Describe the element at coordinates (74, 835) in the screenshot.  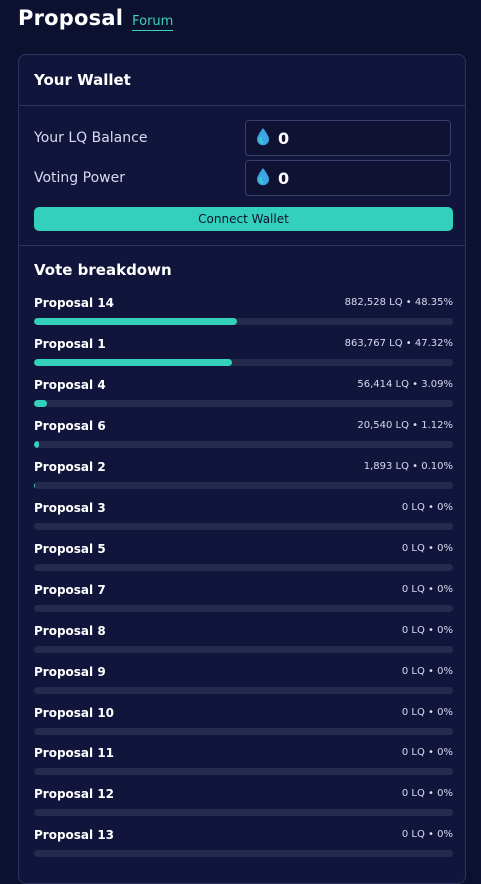
I see `proposal-name: Proposal 13` at that location.